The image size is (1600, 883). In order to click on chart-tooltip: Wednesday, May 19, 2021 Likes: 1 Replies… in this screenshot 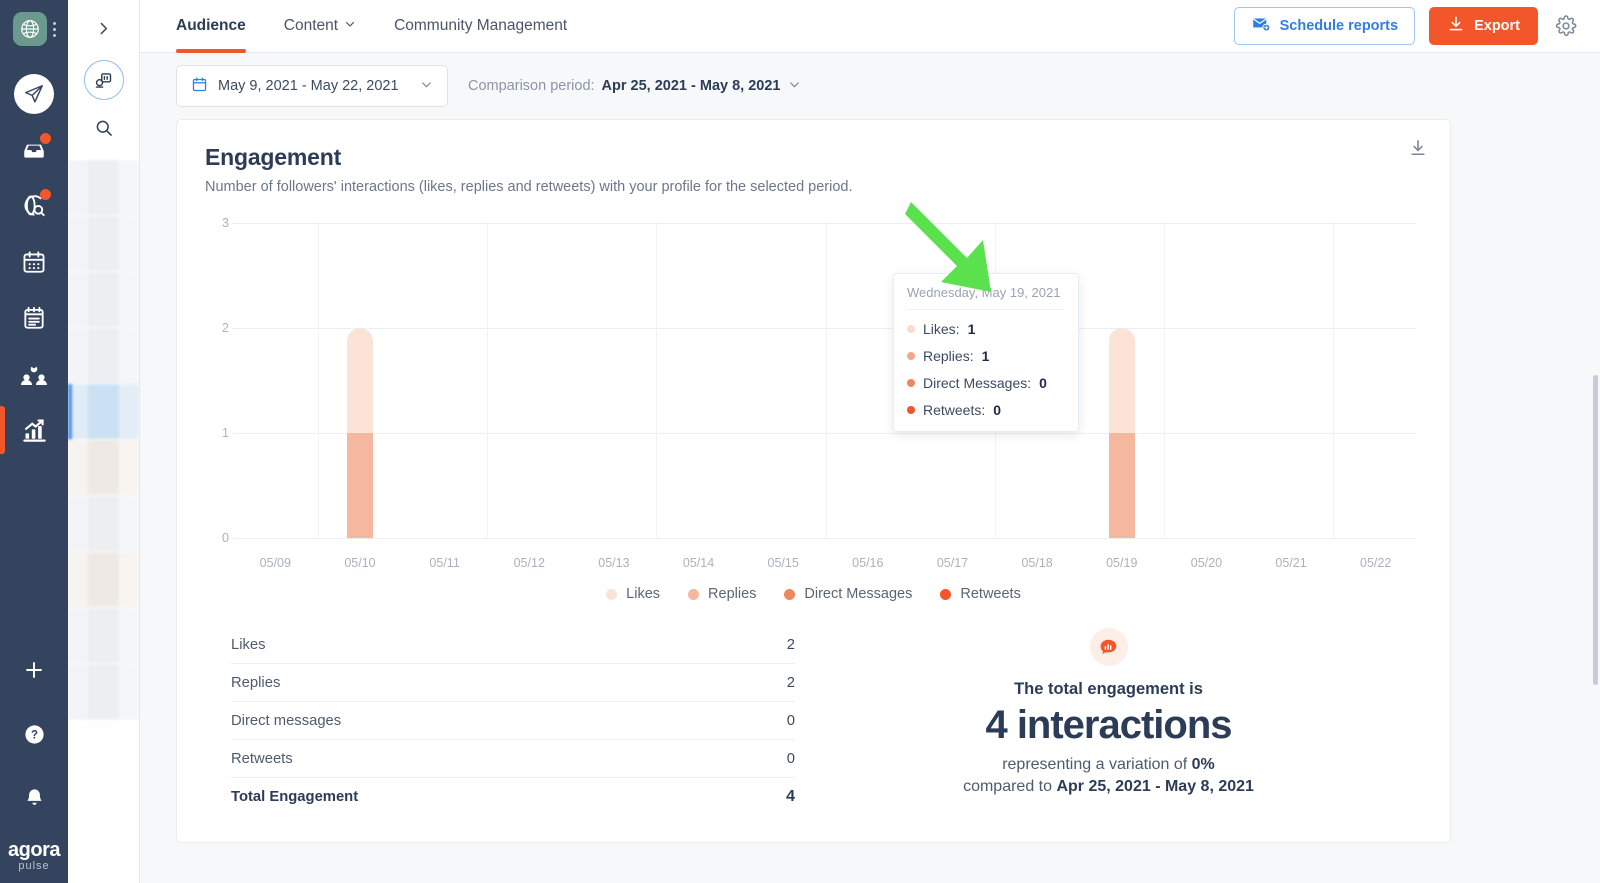, I will do `click(986, 352)`.